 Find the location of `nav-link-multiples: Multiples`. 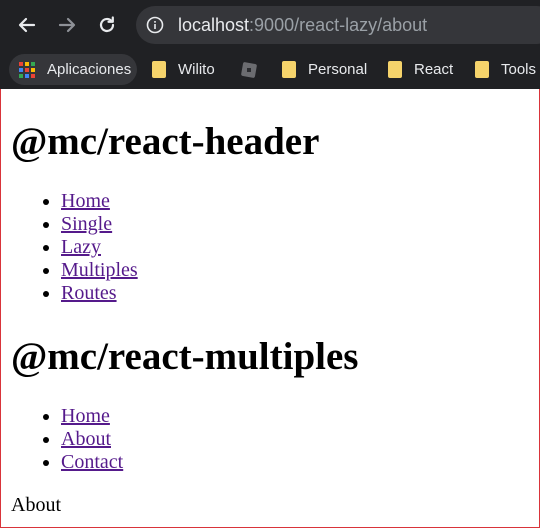

nav-link-multiples: Multiples is located at coordinates (99, 270).